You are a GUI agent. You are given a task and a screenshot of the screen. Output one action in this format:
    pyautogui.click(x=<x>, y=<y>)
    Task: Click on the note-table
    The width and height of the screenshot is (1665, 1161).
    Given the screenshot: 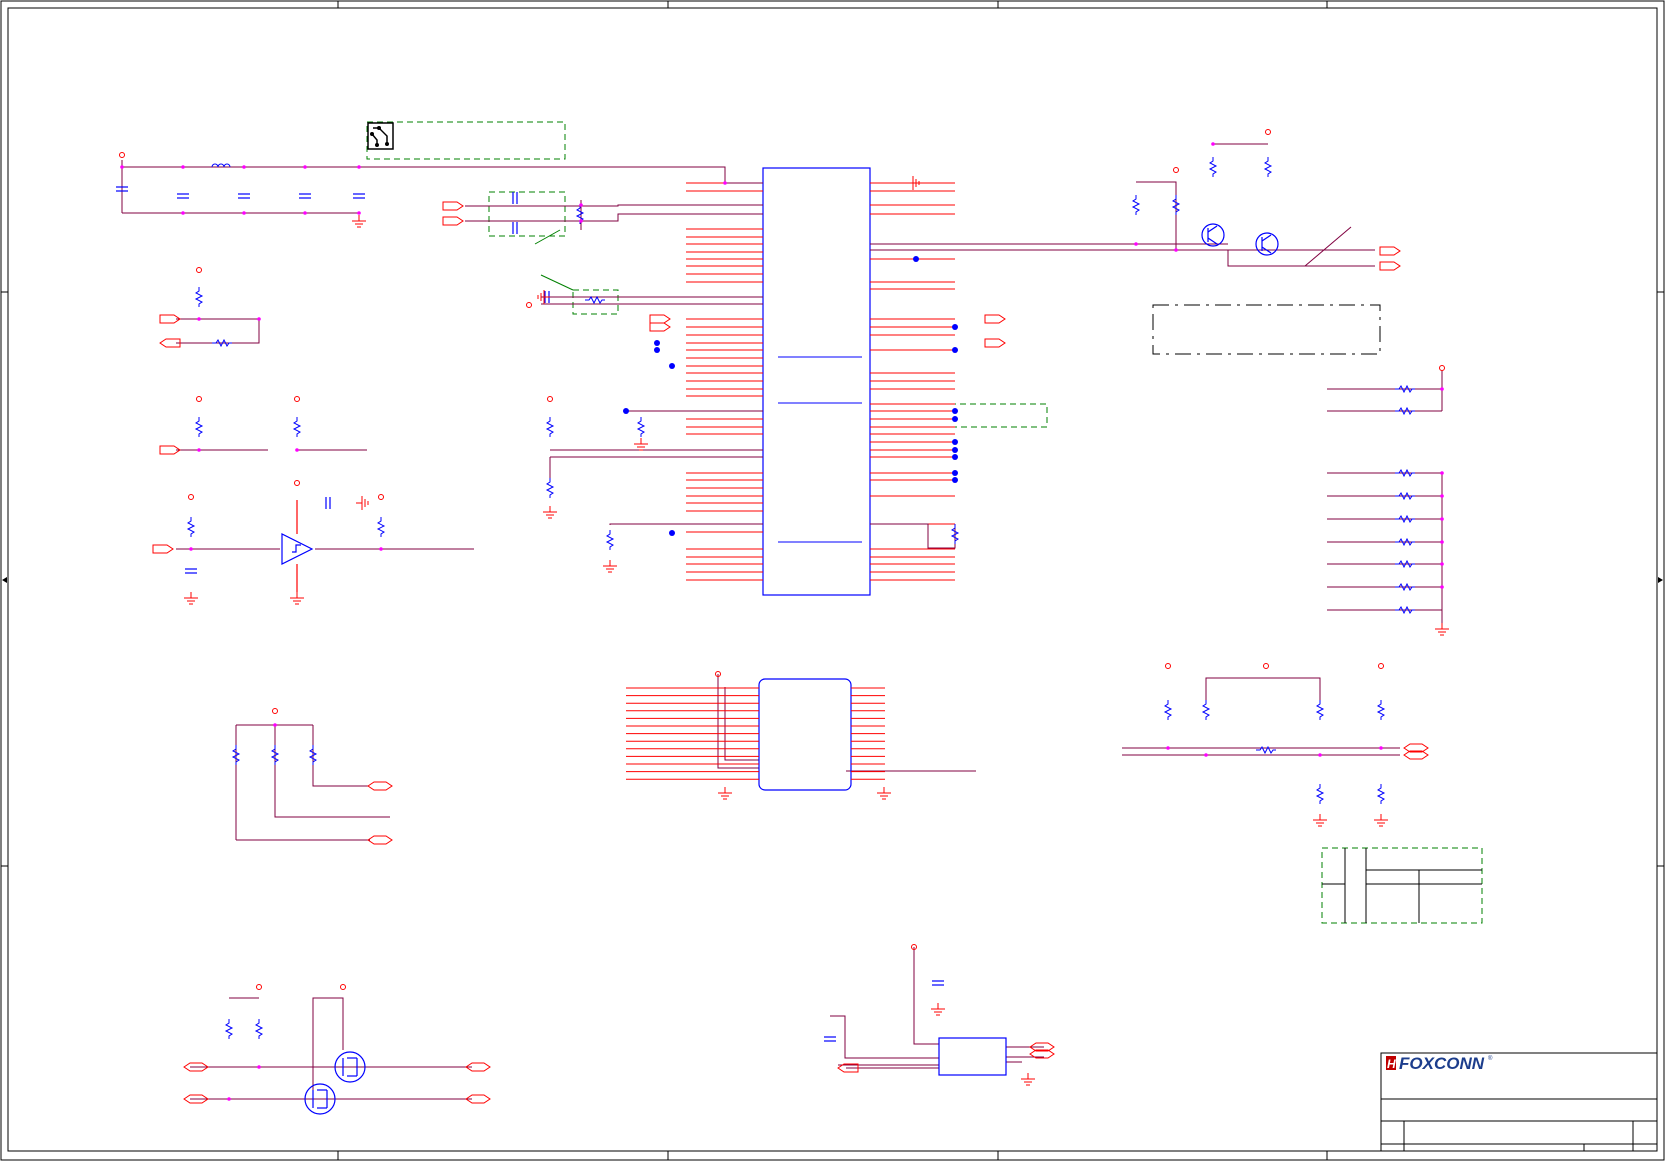 What is the action you would take?
    pyautogui.click(x=1402, y=885)
    